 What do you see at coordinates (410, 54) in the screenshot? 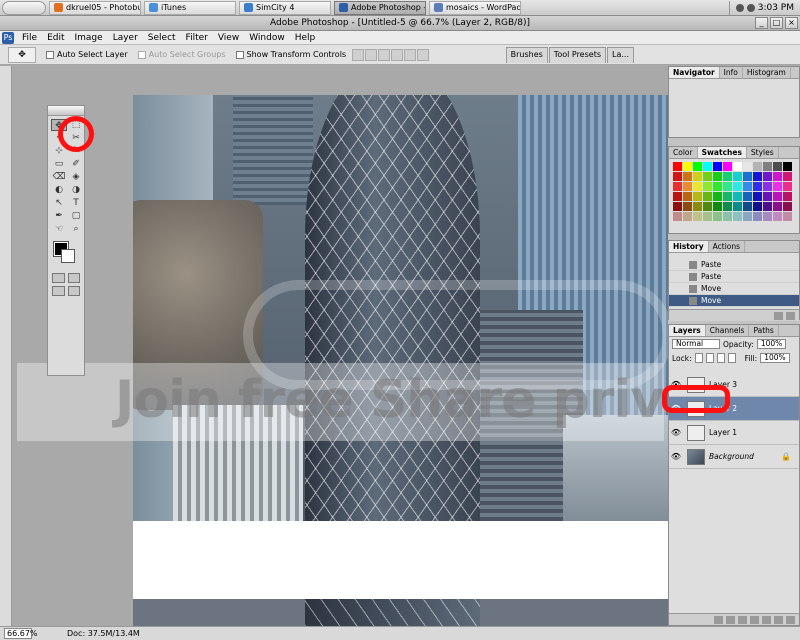
I see `align-center-icon` at bounding box center [410, 54].